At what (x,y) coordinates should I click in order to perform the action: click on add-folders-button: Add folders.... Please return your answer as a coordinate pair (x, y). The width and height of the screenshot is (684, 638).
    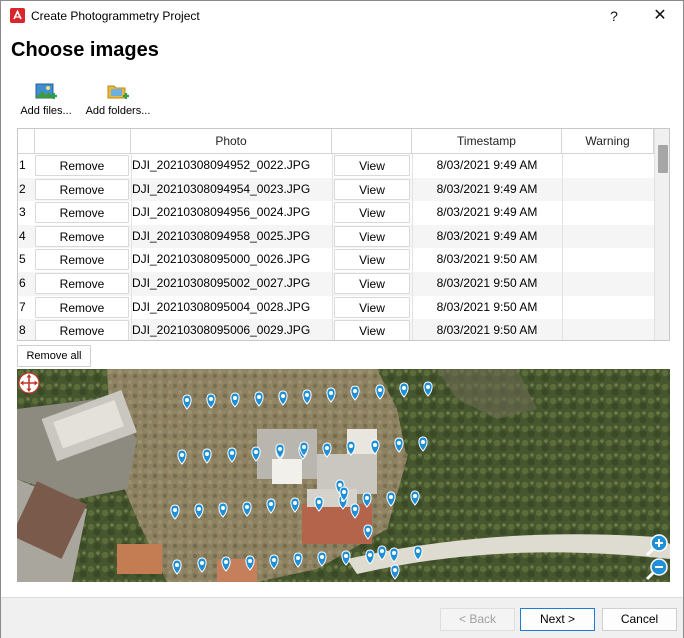
    Looking at the image, I should click on (118, 103).